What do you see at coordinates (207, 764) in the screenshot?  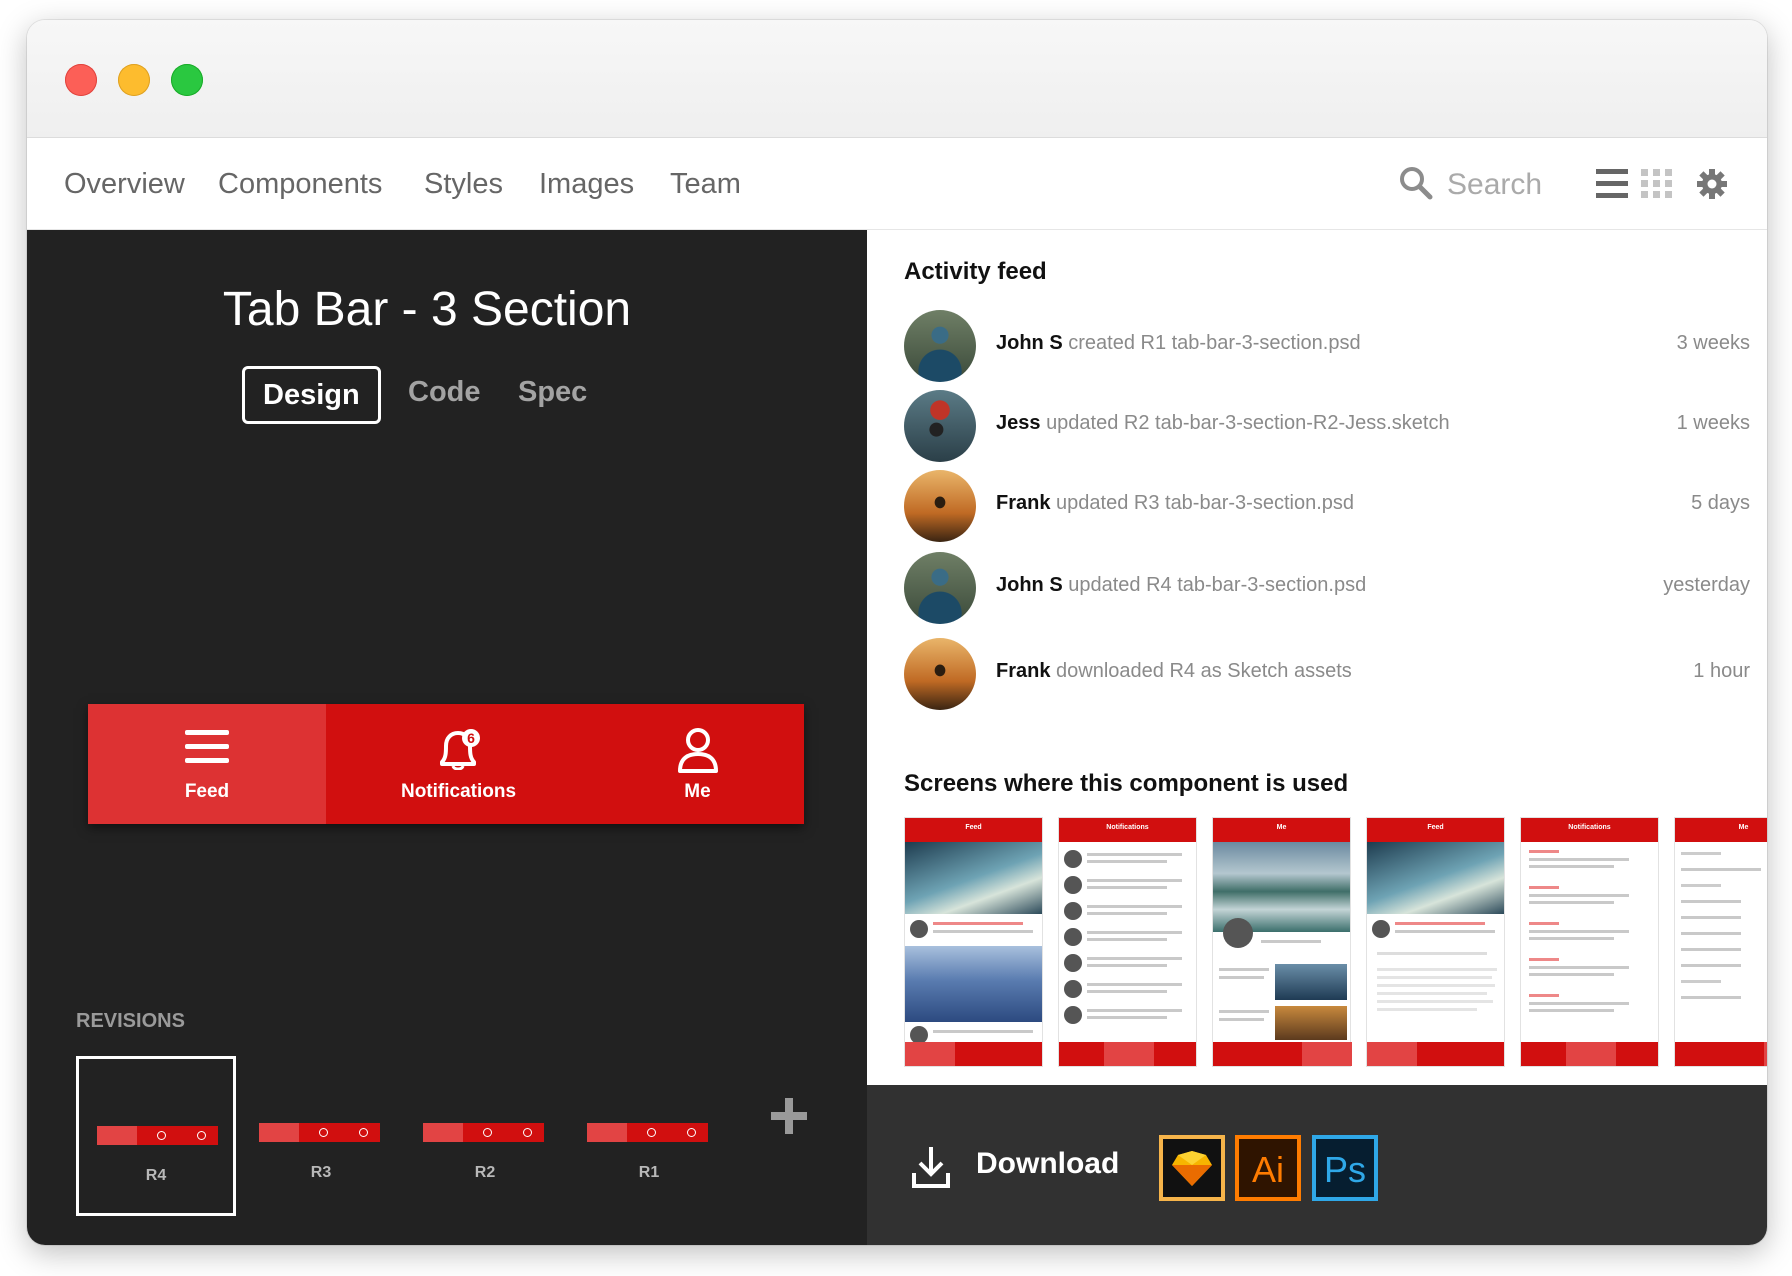 I see `tab-bar-feed: Feed` at bounding box center [207, 764].